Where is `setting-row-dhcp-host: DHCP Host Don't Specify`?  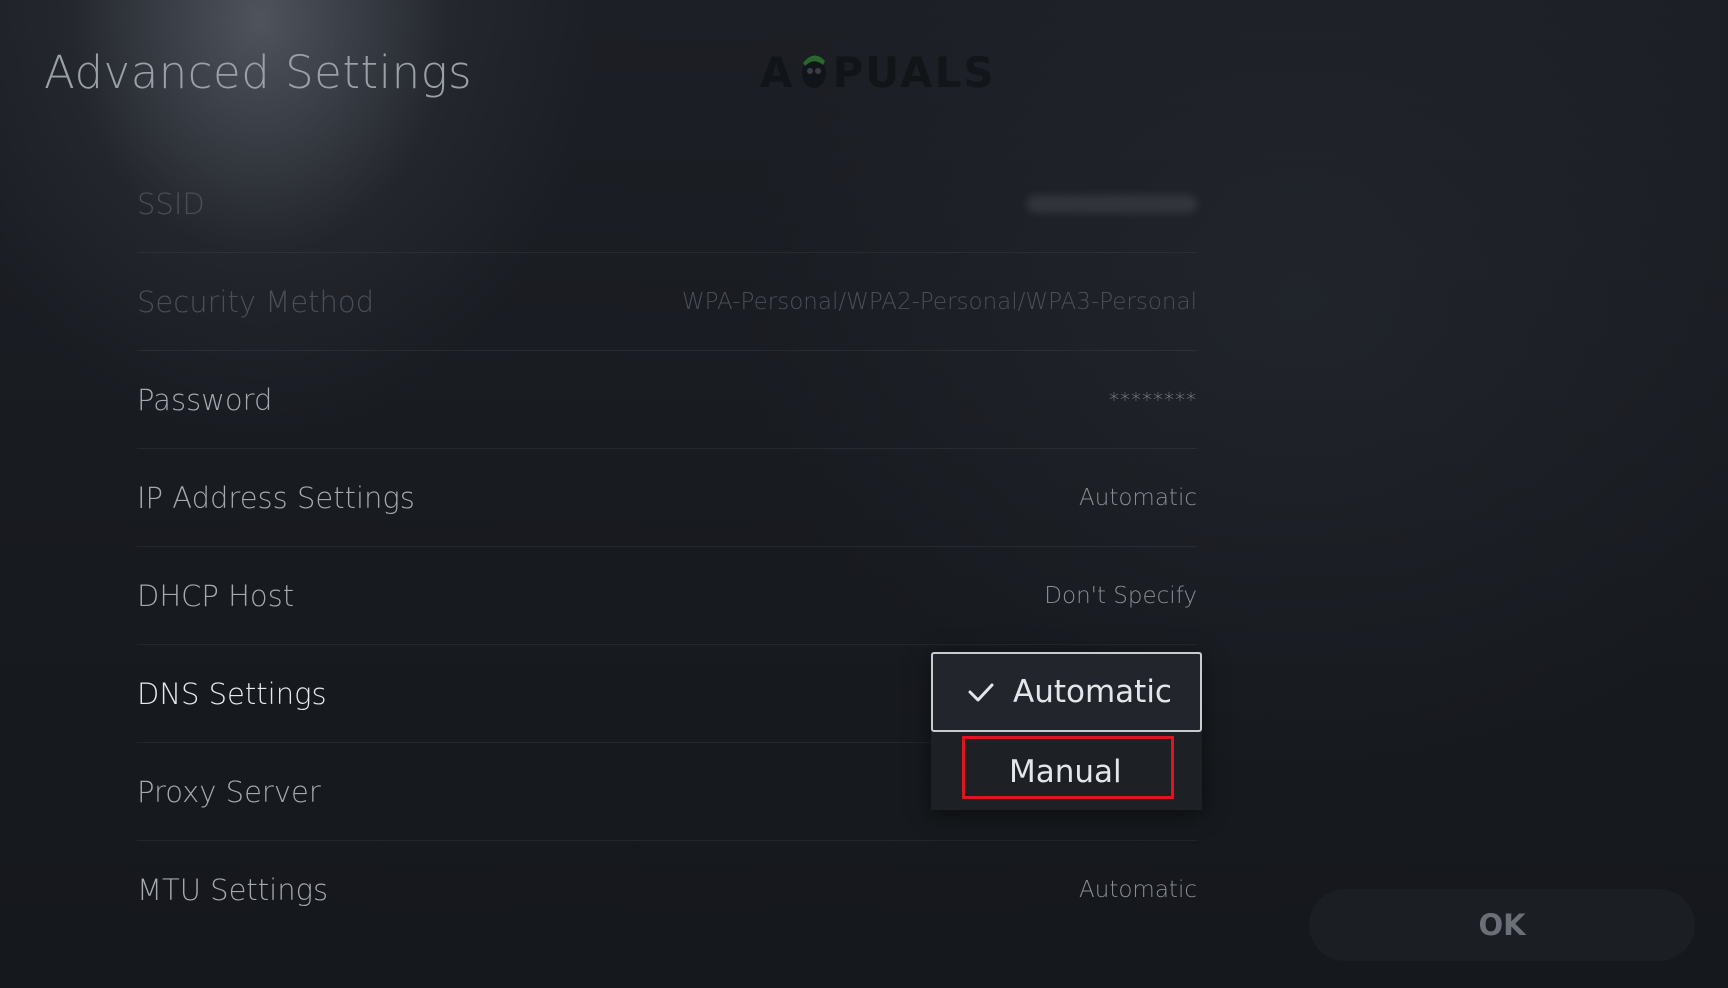
setting-row-dhcp-host: DHCP Host Don't Specify is located at coordinates (667, 596).